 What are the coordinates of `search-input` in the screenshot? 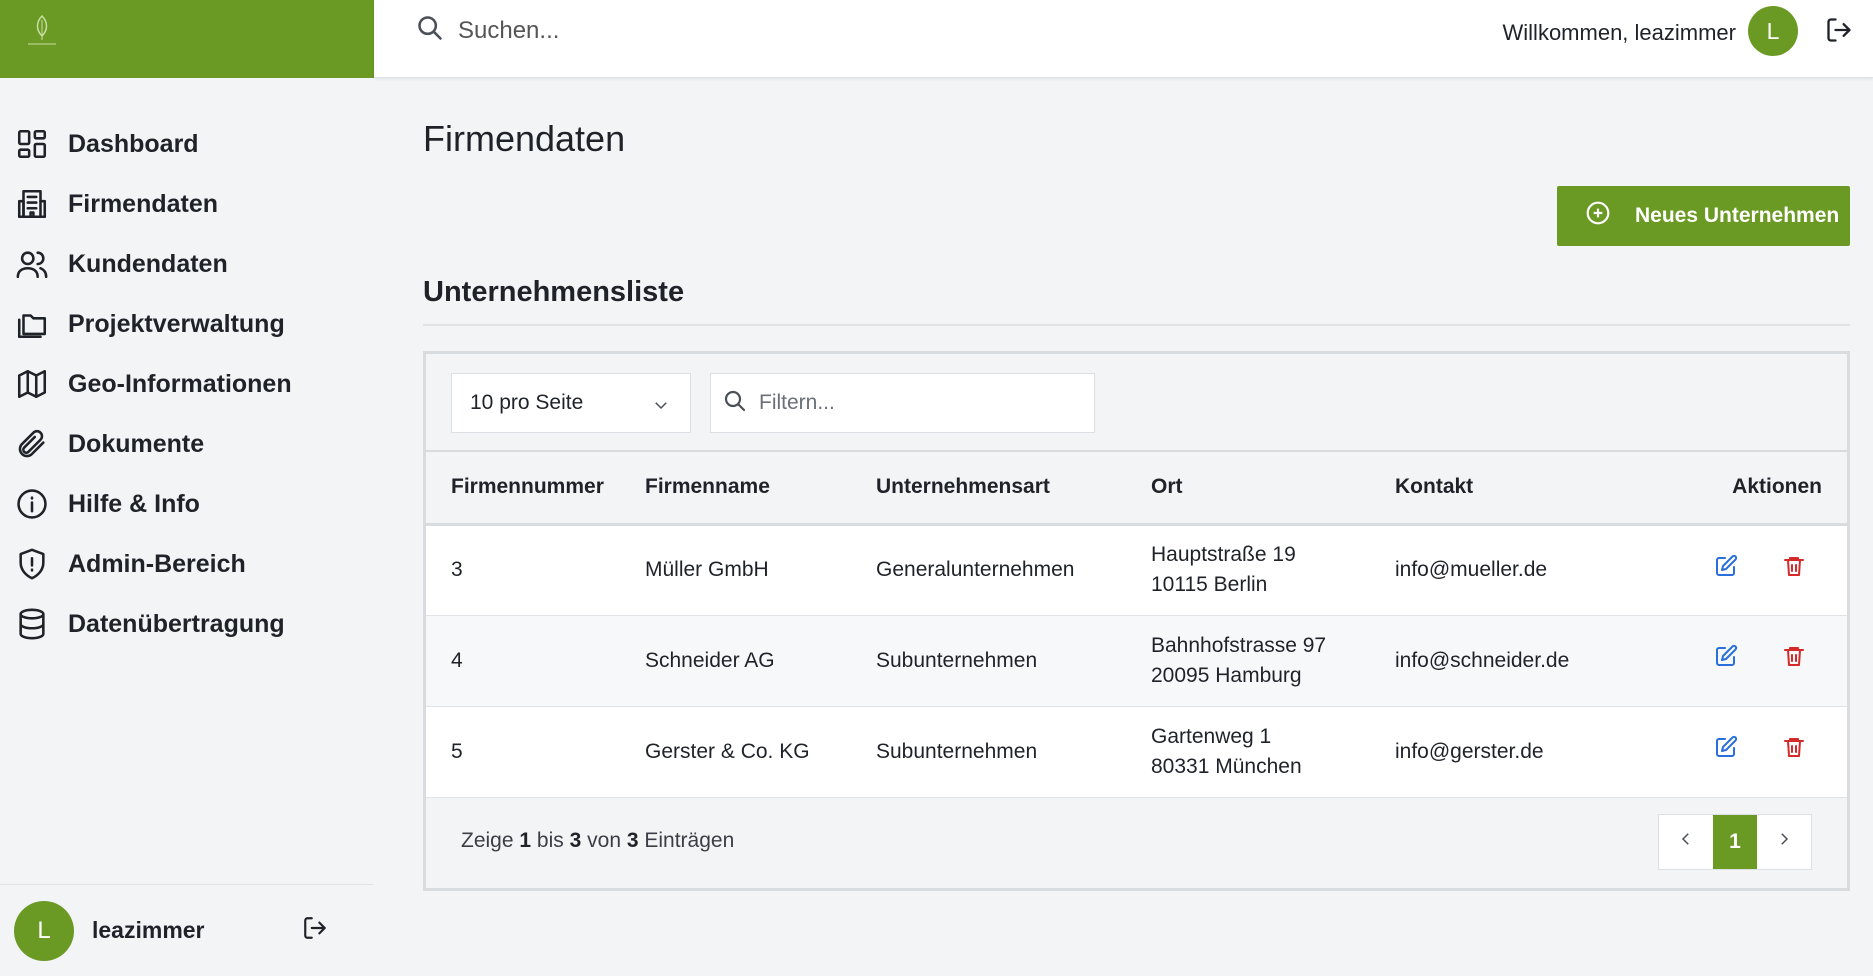 It's located at (658, 30).